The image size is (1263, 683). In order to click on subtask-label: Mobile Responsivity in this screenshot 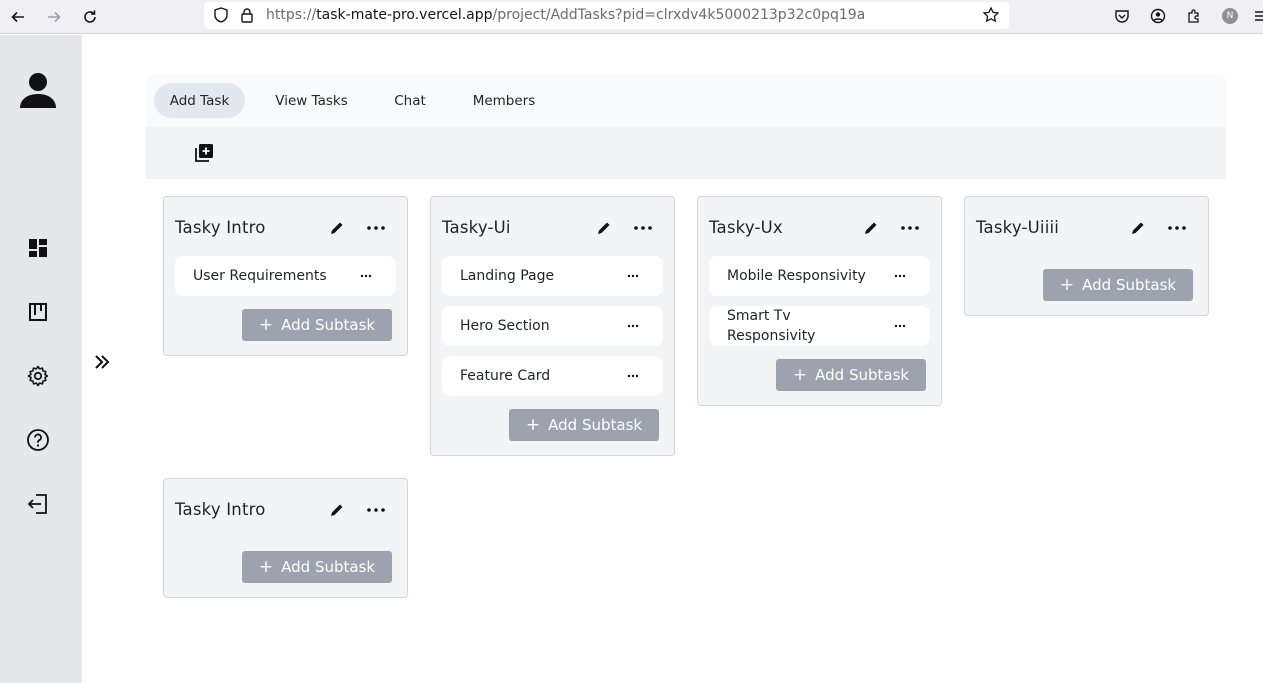, I will do `click(796, 276)`.